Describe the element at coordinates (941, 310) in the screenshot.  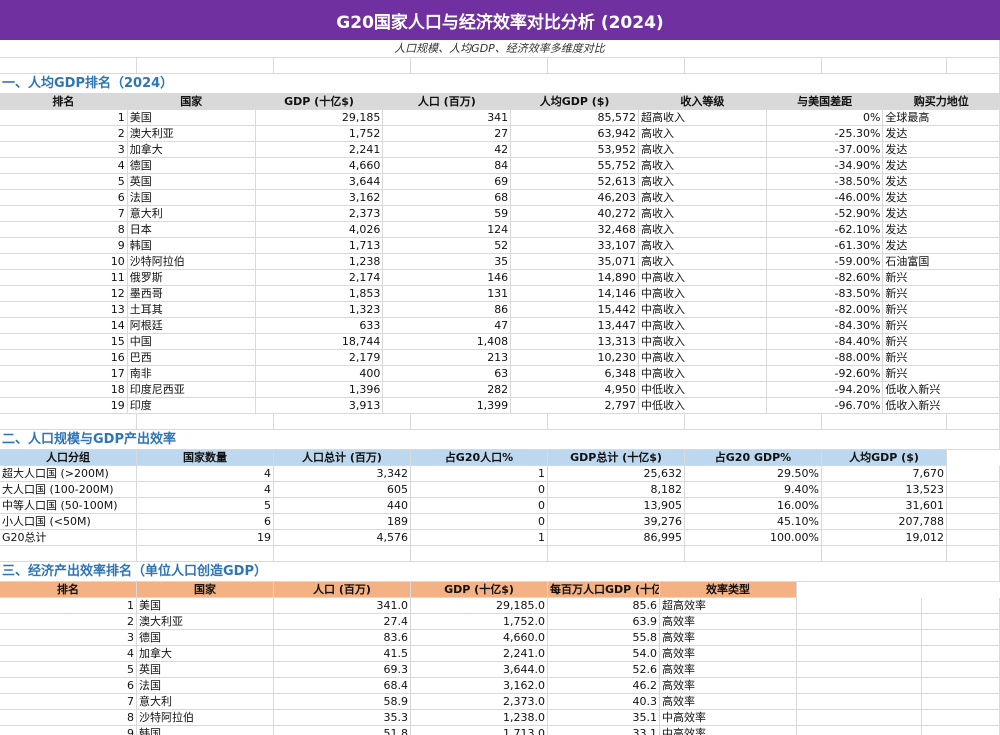
I see `table-cell: 新兴` at that location.